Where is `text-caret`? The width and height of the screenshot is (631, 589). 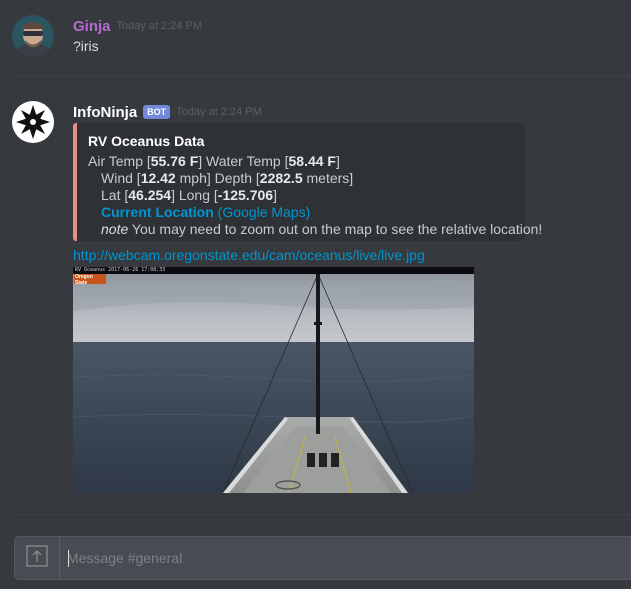
text-caret is located at coordinates (68, 558).